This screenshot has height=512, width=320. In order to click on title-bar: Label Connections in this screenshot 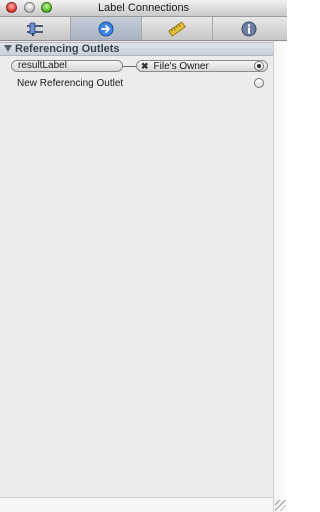, I will do `click(143, 8)`.